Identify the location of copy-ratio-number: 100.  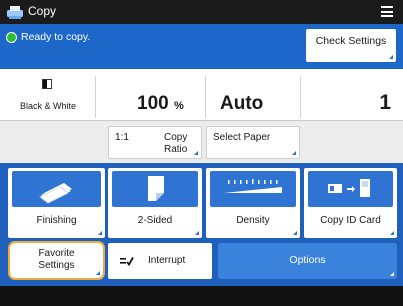
(153, 103).